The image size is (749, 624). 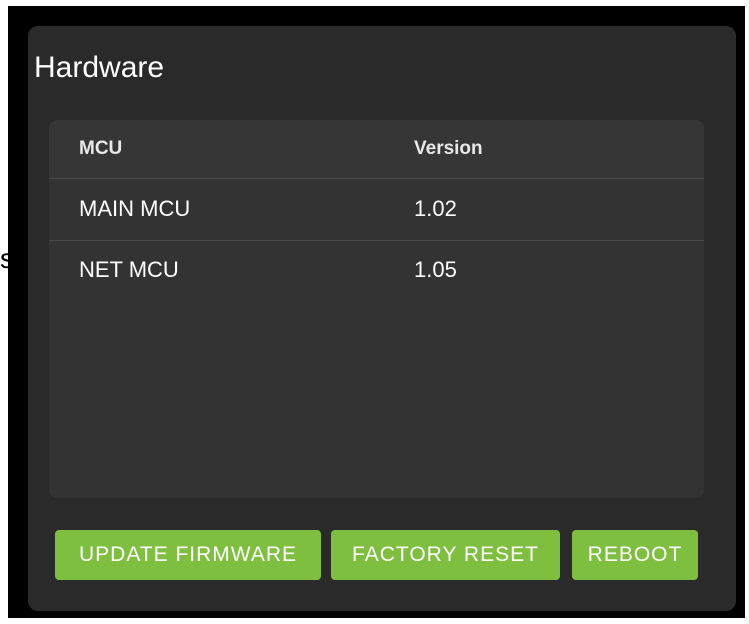 I want to click on mcu-version-cell: 1.05, so click(x=435, y=269).